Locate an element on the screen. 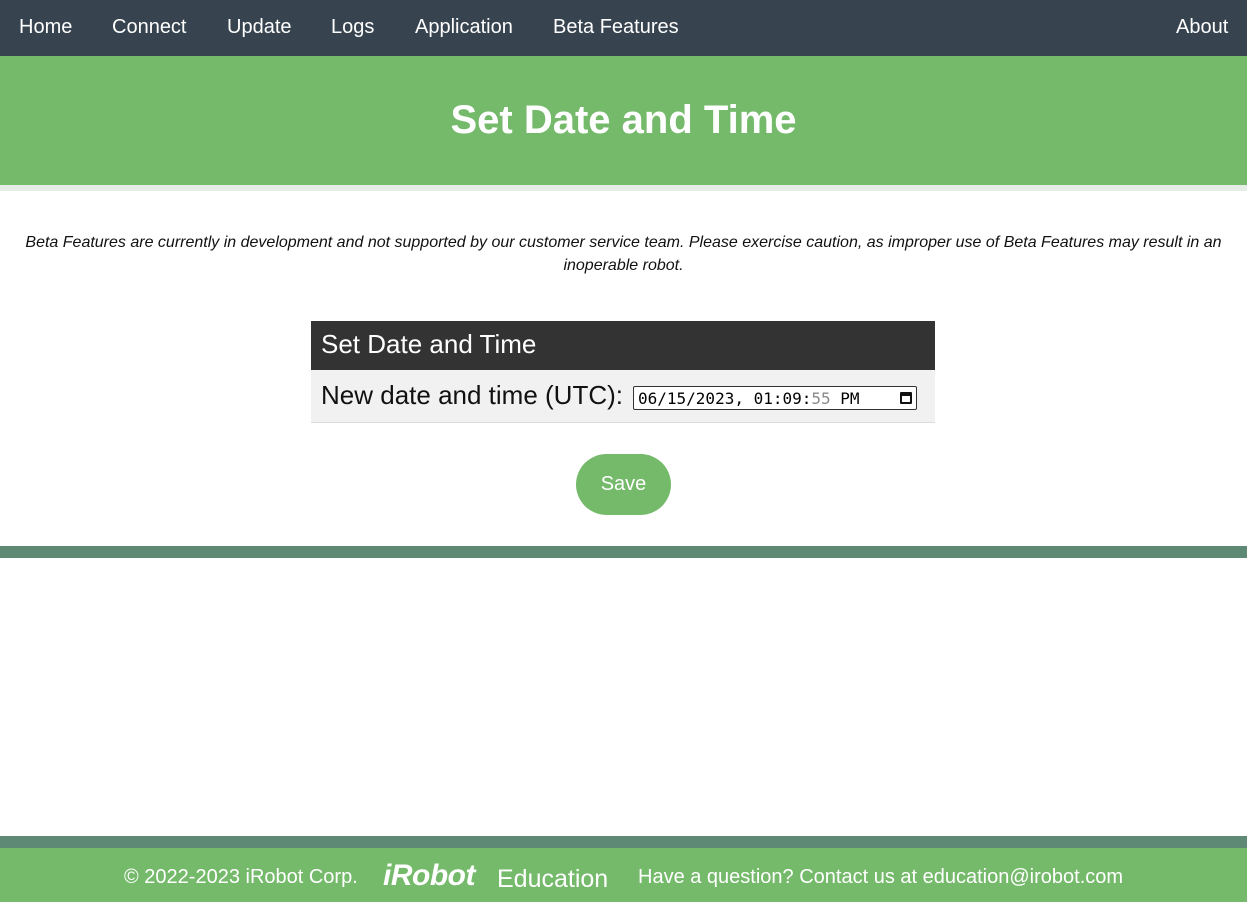  irobot-education-logo: iRobot Education is located at coordinates (499, 876).